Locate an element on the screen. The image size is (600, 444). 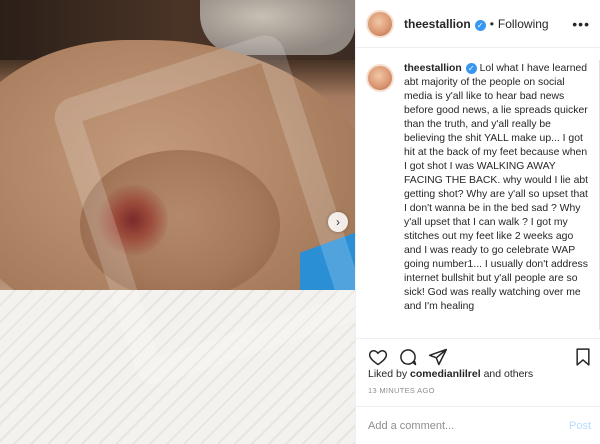
likes-line: Liked by comedianlilrel and others is located at coordinates (450, 374).